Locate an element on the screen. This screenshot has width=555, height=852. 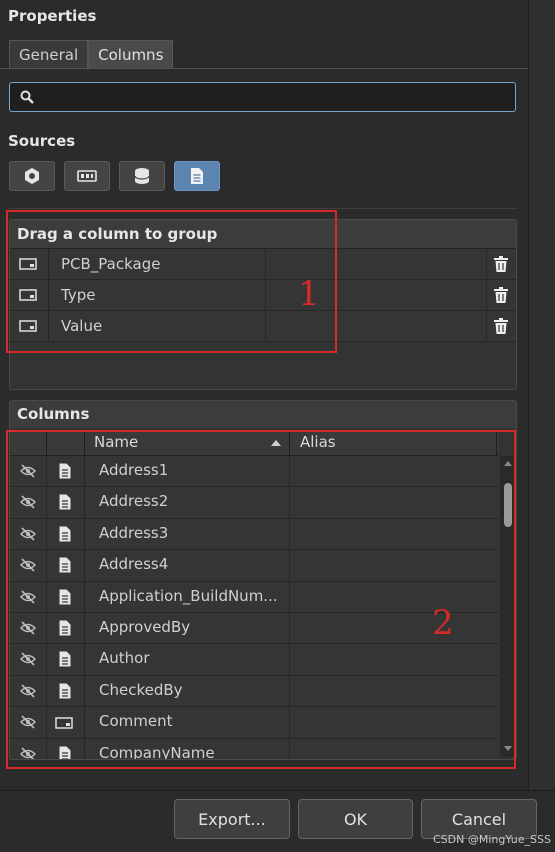
scroll-up-icon is located at coordinates (508, 463).